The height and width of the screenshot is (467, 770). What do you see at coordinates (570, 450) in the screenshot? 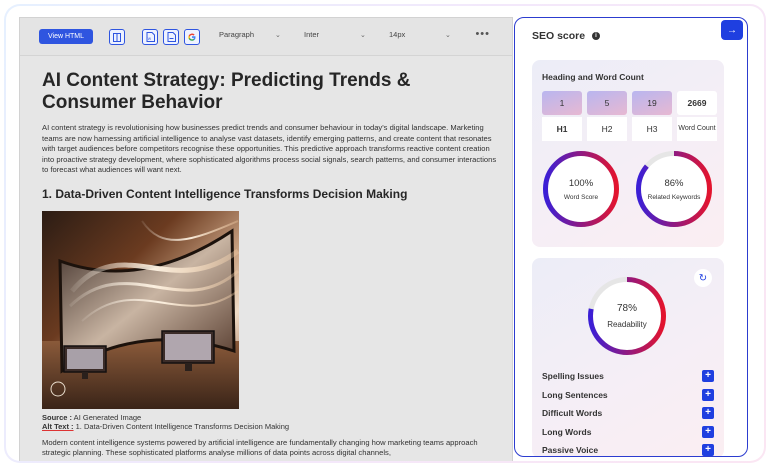
I see `issue-label: Passive Voice` at bounding box center [570, 450].